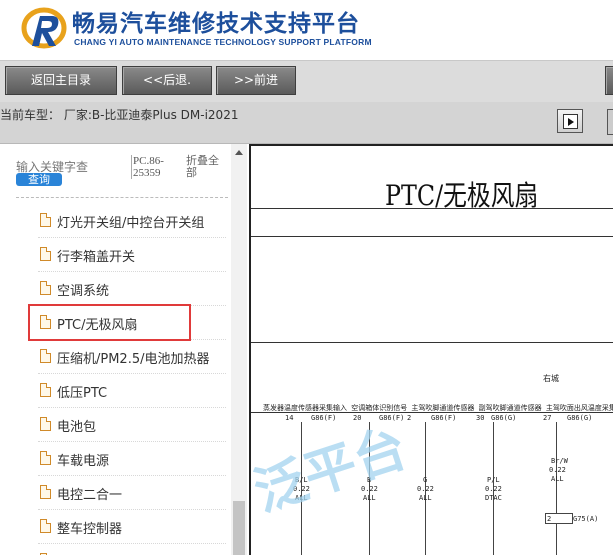 The height and width of the screenshot is (555, 613). I want to click on tree-item-label: 电控二合一, so click(90, 495).